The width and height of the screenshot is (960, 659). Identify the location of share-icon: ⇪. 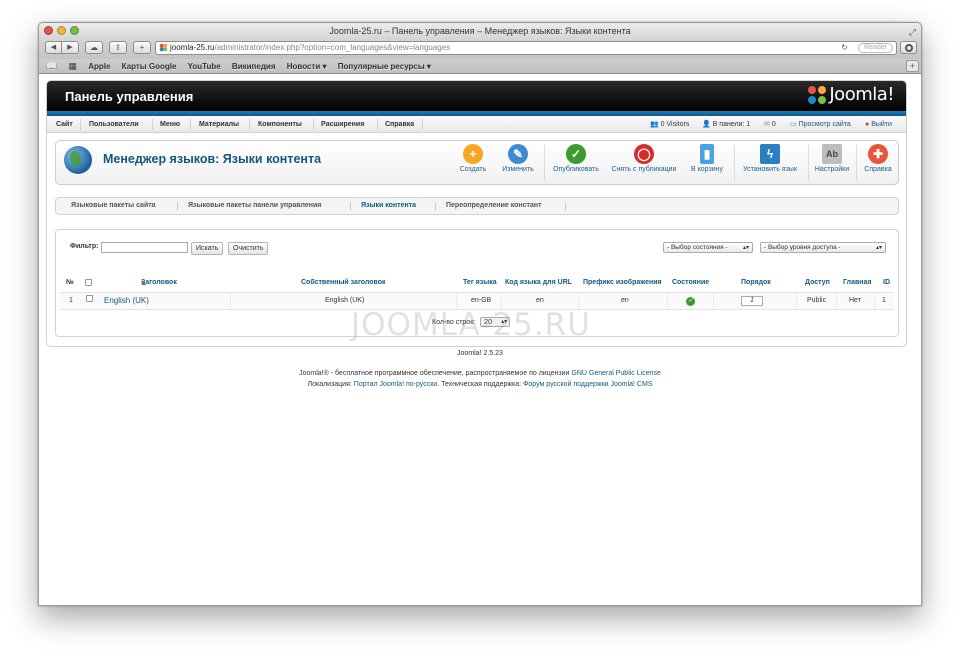
(118, 47).